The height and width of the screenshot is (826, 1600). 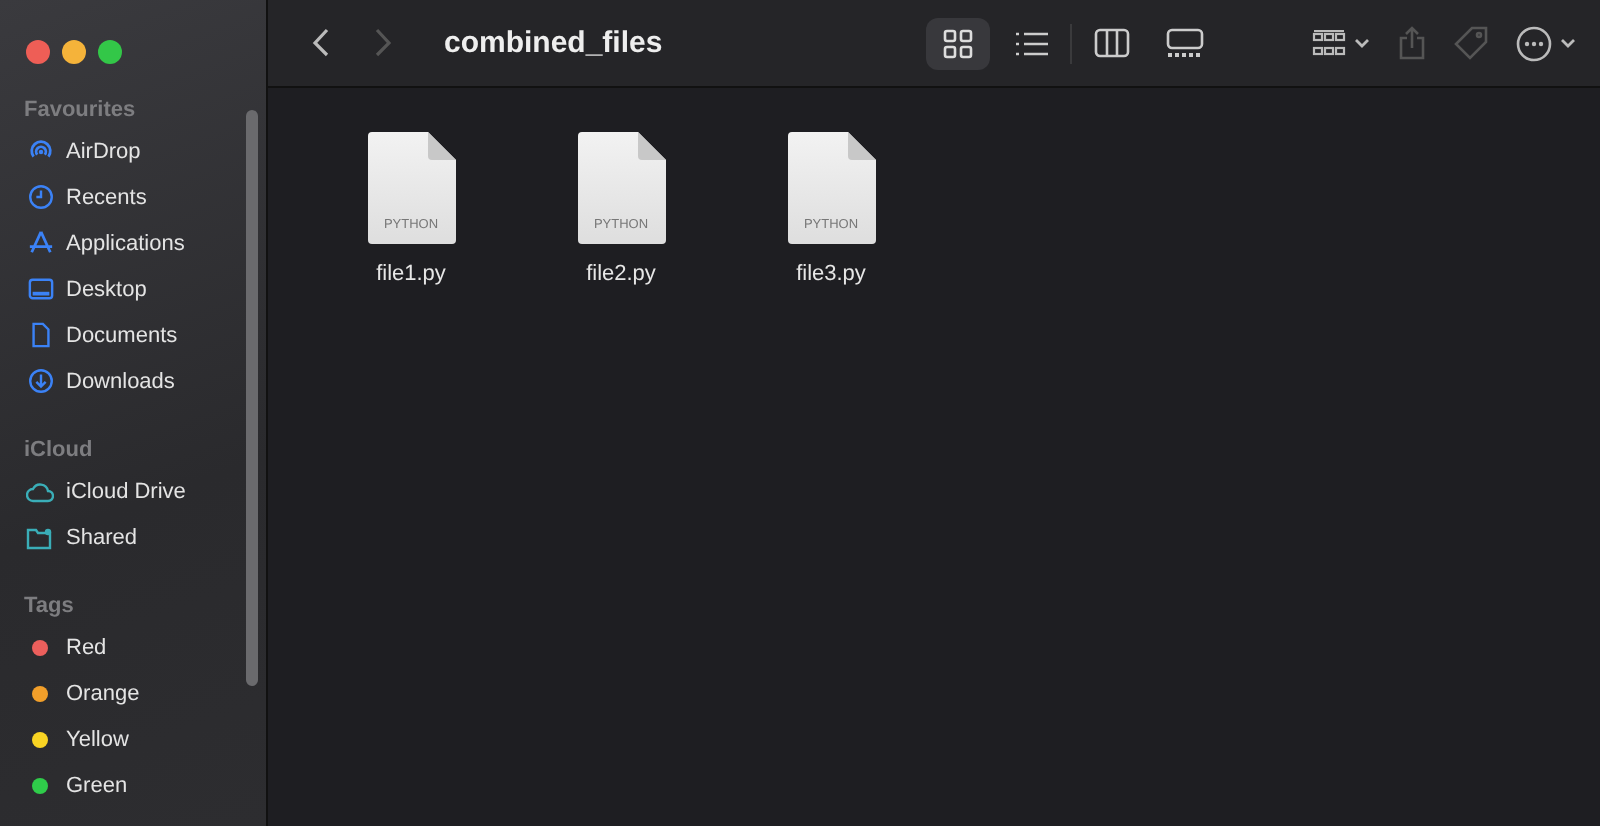 What do you see at coordinates (321, 43) in the screenshot?
I see `back-icon` at bounding box center [321, 43].